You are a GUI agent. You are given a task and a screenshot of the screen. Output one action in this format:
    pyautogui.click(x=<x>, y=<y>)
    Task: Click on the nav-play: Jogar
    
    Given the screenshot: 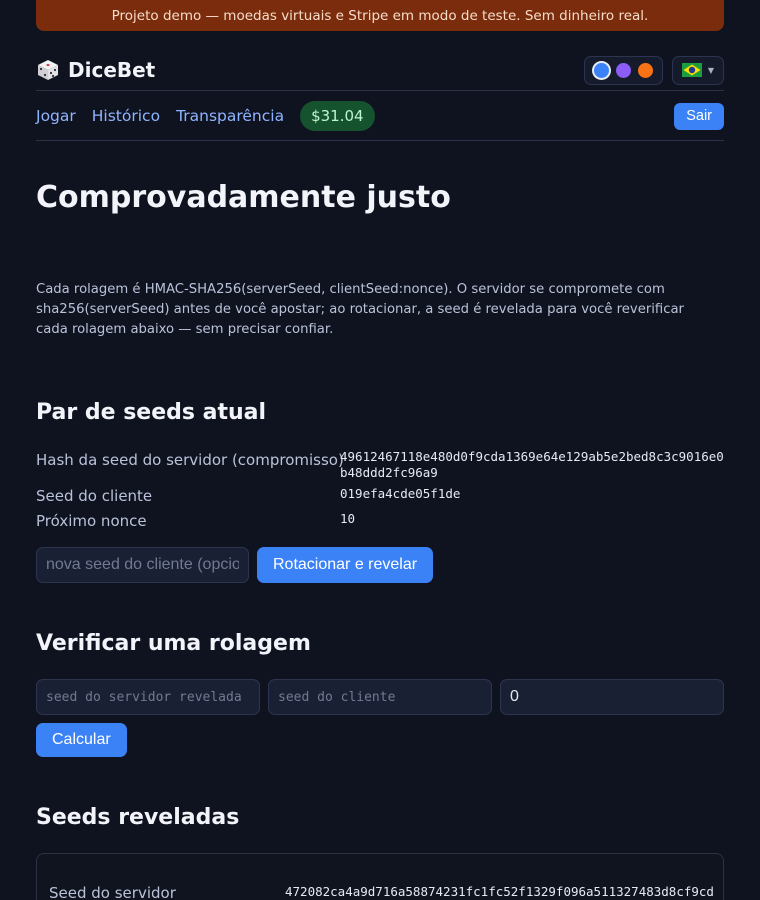 What is the action you would take?
    pyautogui.click(x=56, y=116)
    